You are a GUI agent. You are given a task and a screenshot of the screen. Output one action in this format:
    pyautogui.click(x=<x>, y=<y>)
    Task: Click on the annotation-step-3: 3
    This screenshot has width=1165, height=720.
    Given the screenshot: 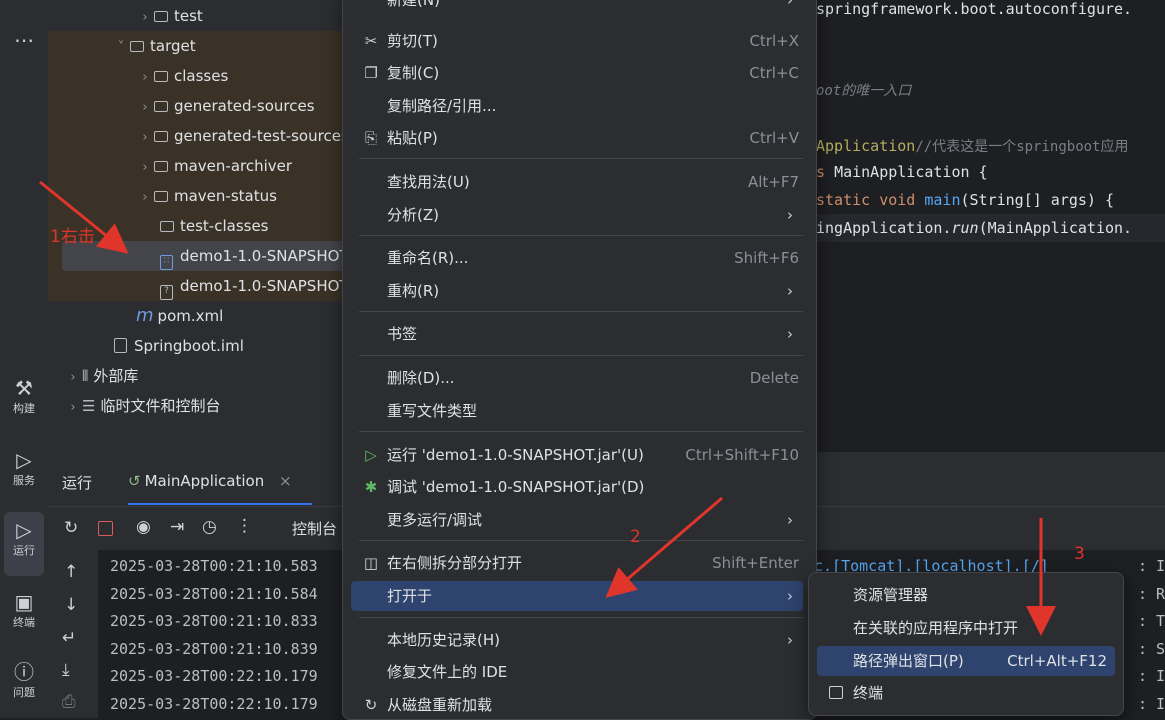 What is the action you would take?
    pyautogui.click(x=1079, y=554)
    